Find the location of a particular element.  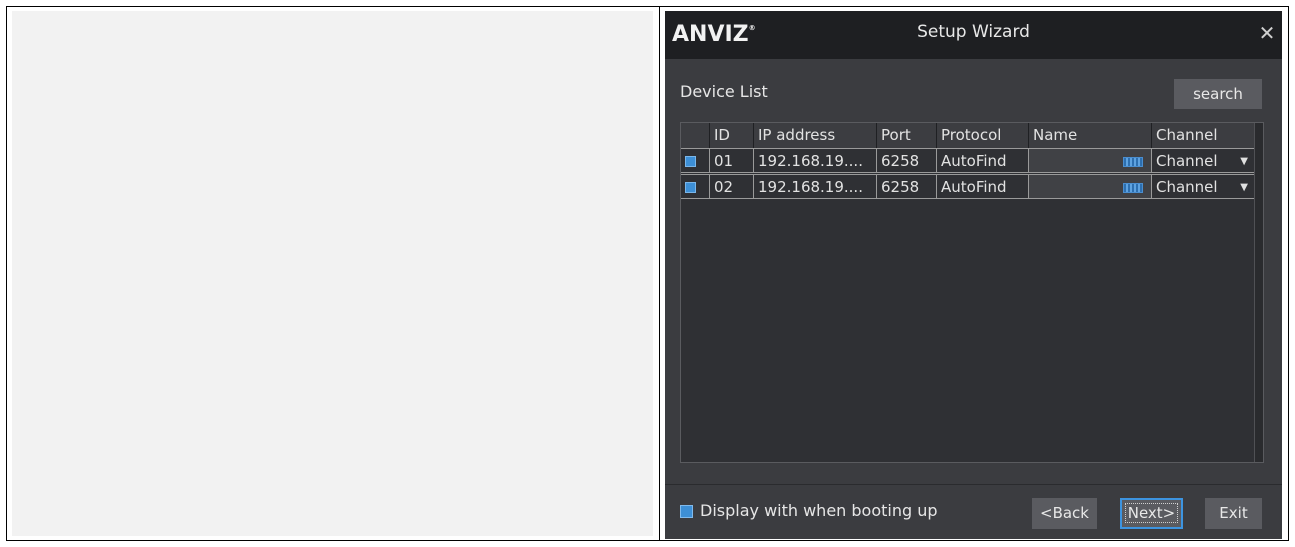

column-header-select is located at coordinates (695, 135).